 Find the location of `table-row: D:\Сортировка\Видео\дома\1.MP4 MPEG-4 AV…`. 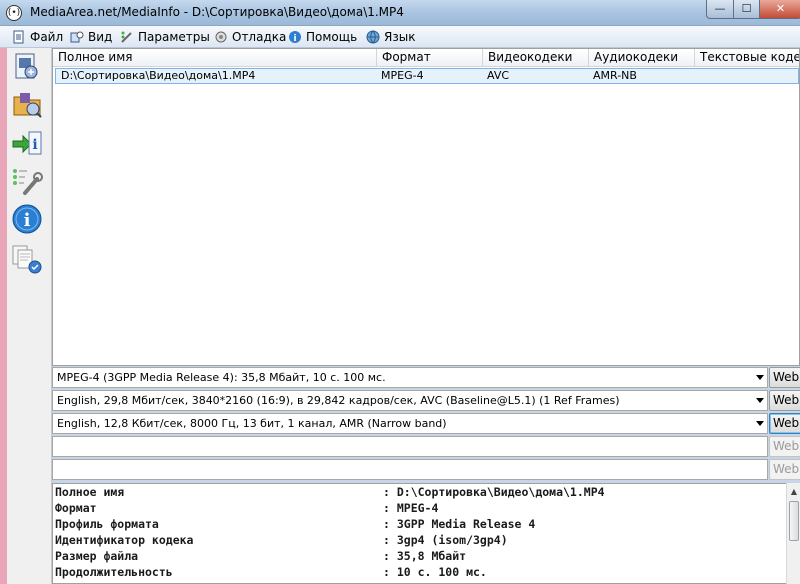

table-row: D:\Сортировка\Видео\дома\1.MP4 MPEG-4 AV… is located at coordinates (427, 76).